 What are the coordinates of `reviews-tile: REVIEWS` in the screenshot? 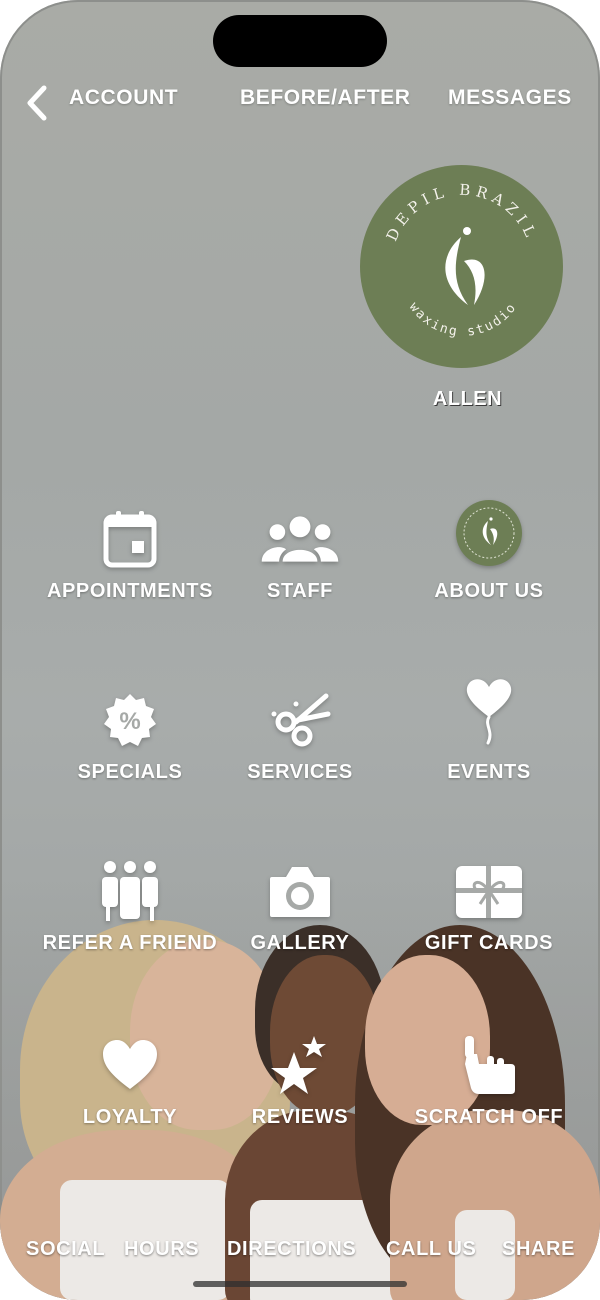 It's located at (300, 1095).